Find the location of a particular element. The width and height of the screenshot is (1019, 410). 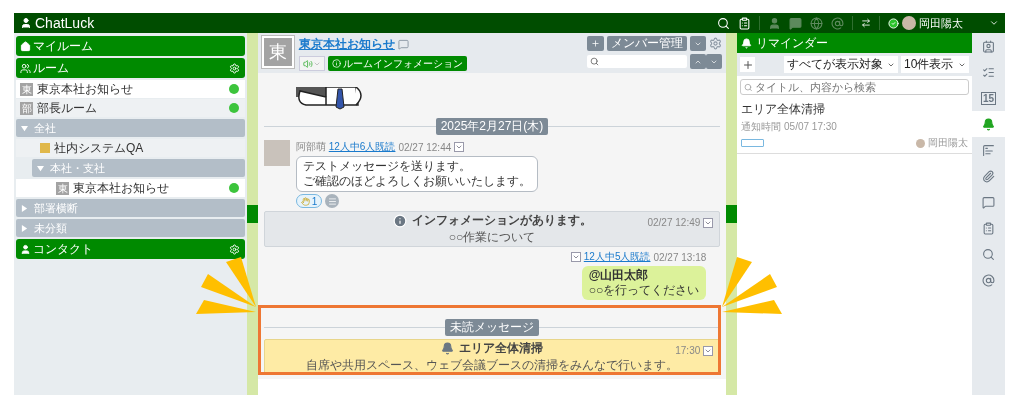

folder-label: 未分類 is located at coordinates (50, 228).